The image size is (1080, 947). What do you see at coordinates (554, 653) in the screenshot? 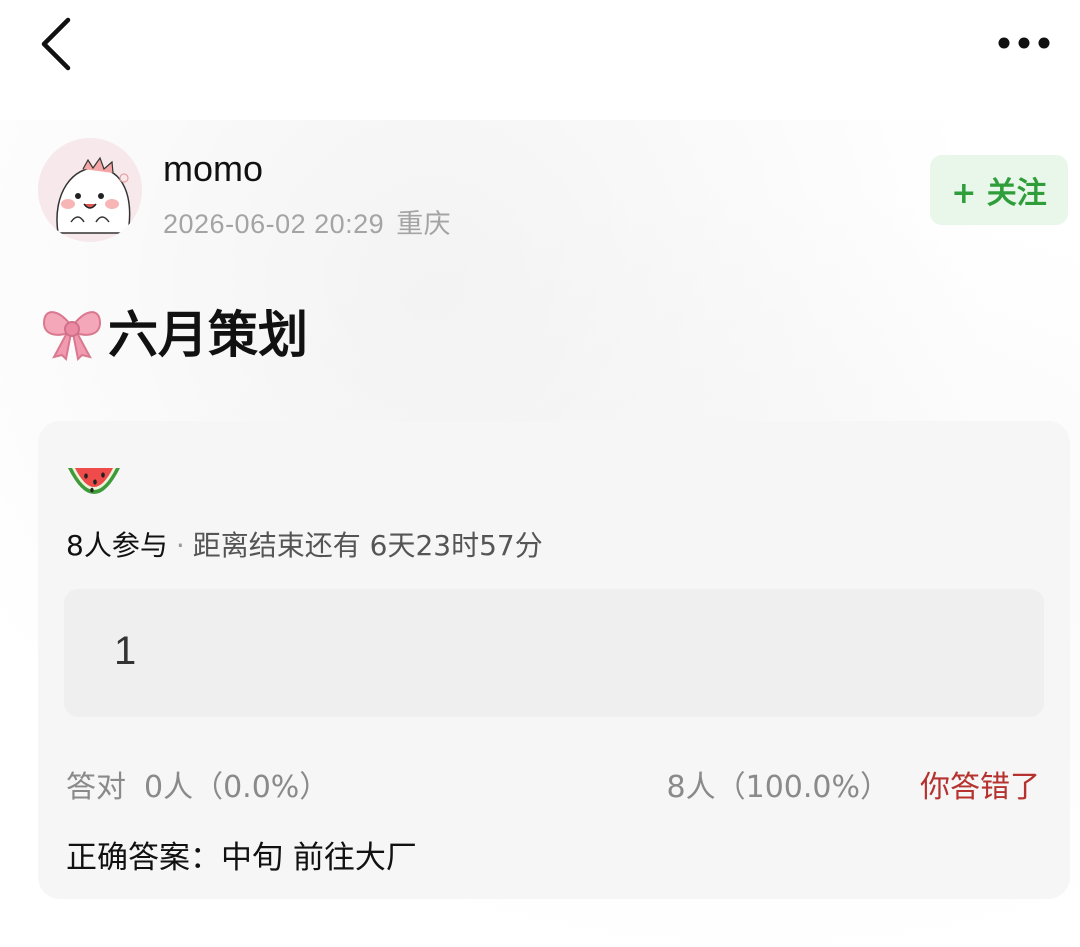
I see `quiz-option: 1` at bounding box center [554, 653].